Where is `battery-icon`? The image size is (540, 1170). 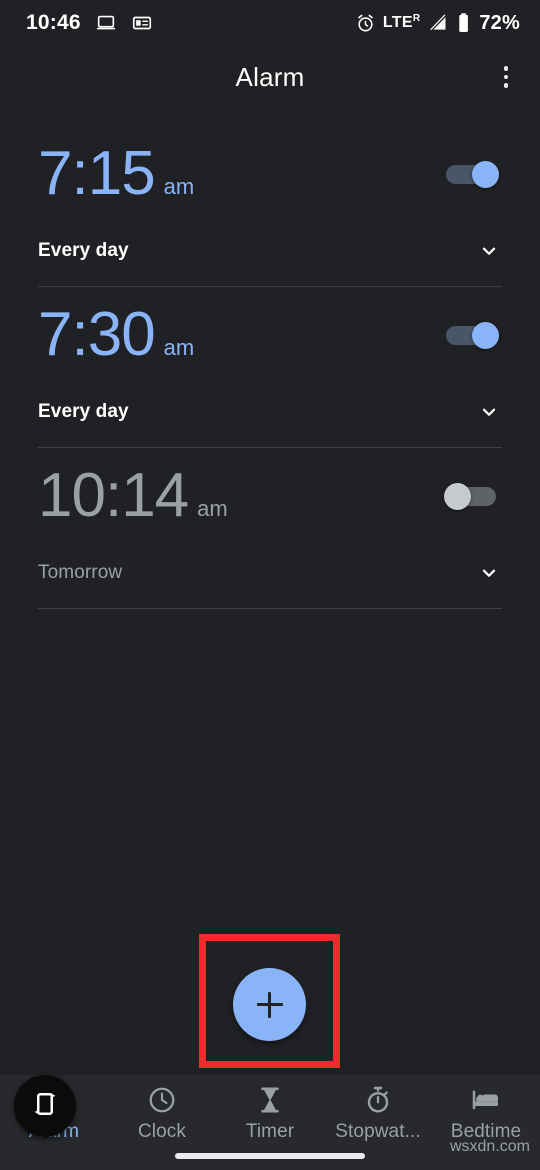 battery-icon is located at coordinates (463, 23).